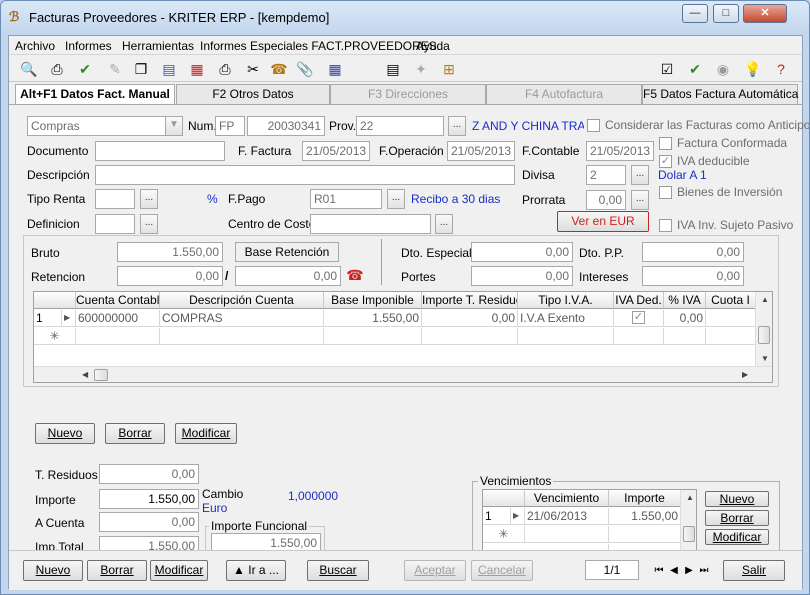 This screenshot has width=810, height=595. Describe the element at coordinates (435, 570) in the screenshot. I see `aceptar-button: Aceptar` at that location.